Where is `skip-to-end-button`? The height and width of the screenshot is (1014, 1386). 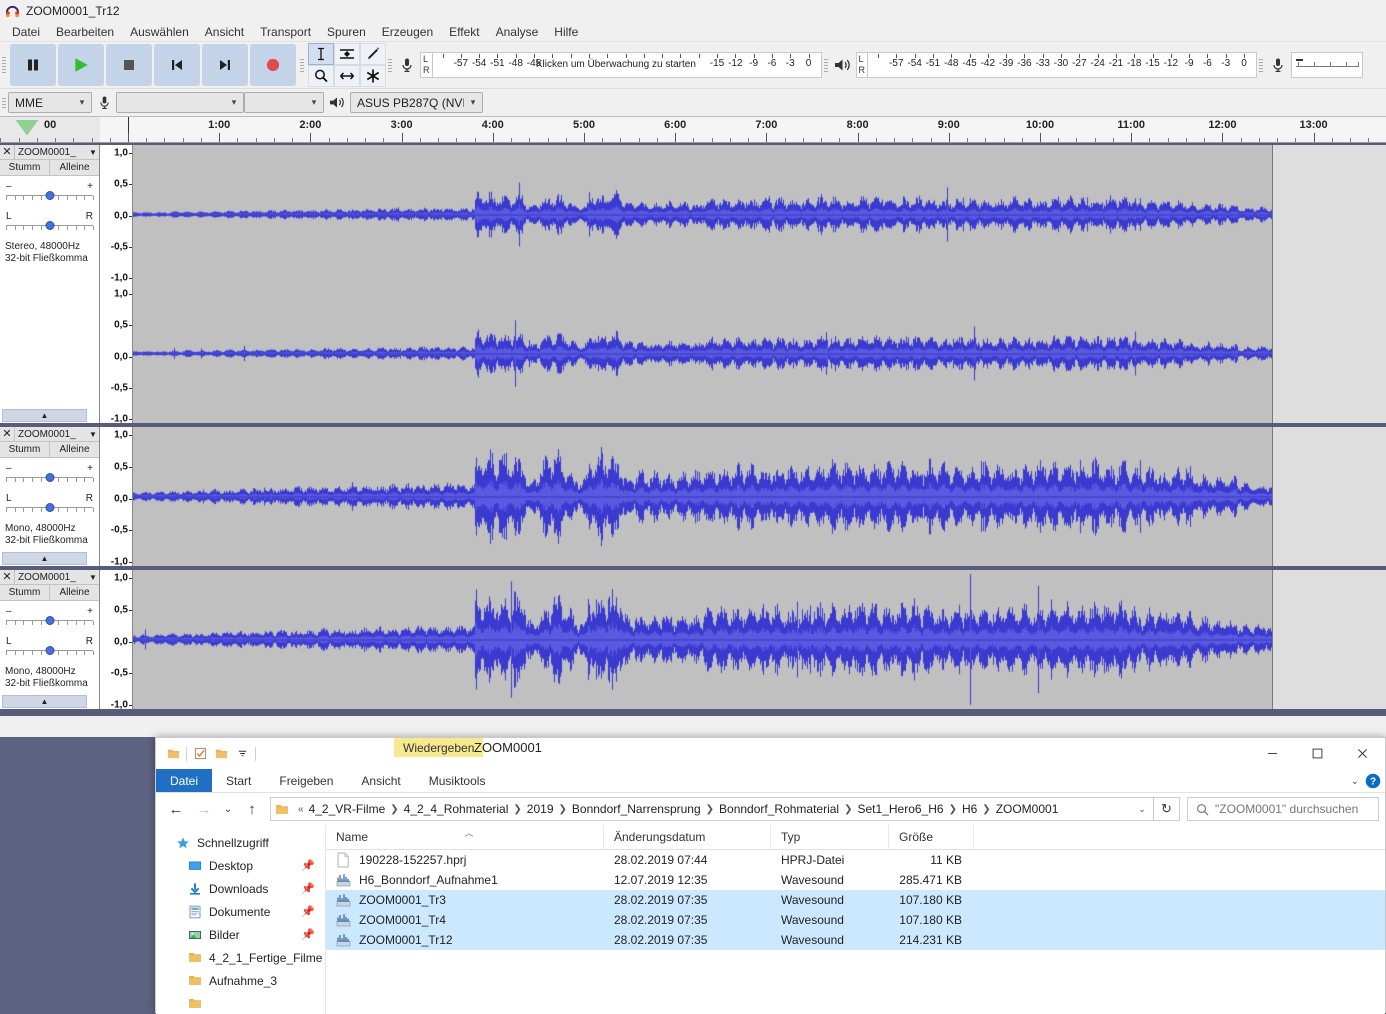
skip-to-end-button is located at coordinates (225, 65).